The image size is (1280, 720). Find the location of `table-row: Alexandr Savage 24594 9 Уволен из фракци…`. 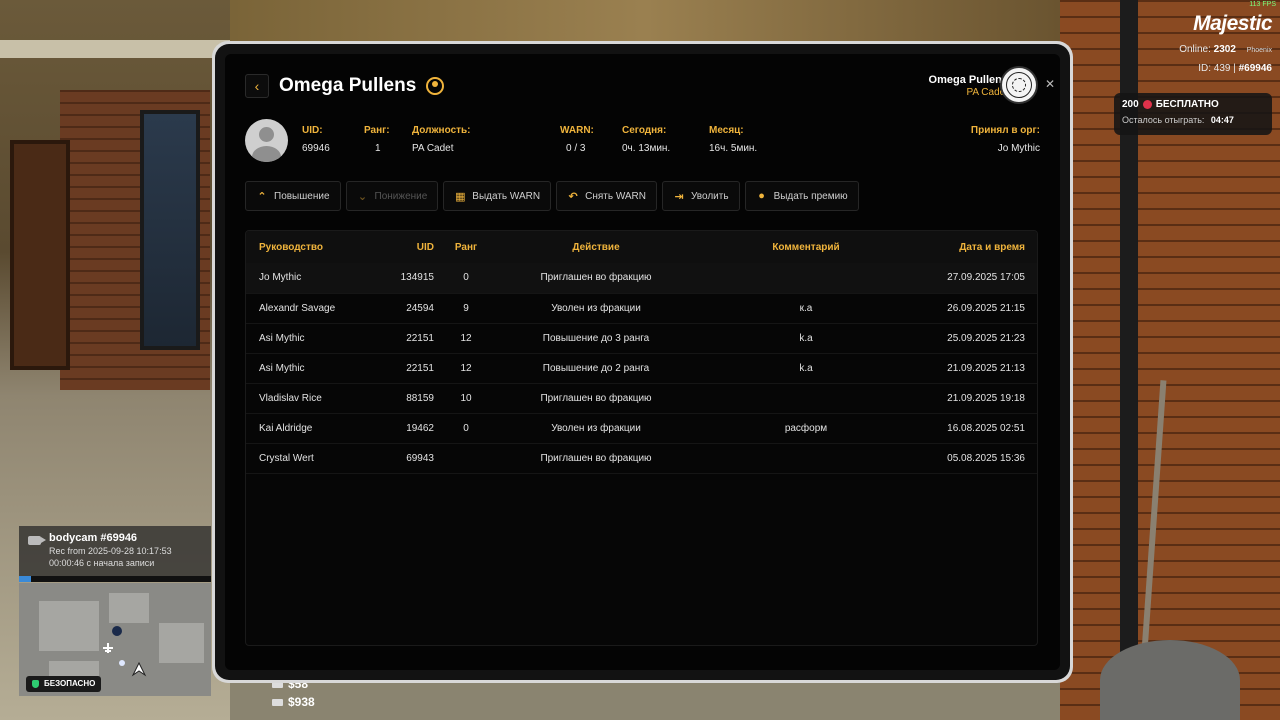

table-row: Alexandr Savage 24594 9 Уволен из фракци… is located at coordinates (641, 308).